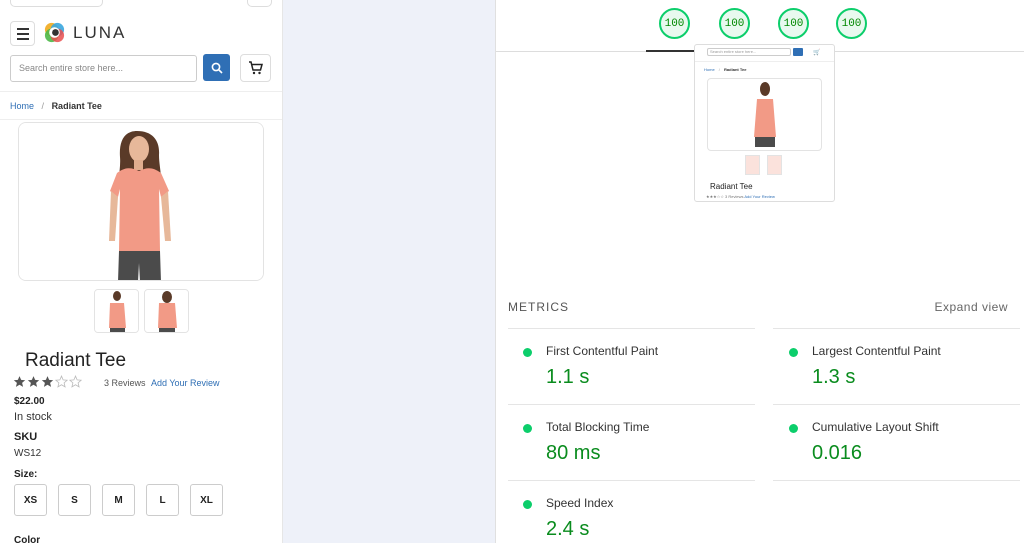 This screenshot has width=1024, height=543. I want to click on score-gauge-best-practices: 100, so click(793, 23).